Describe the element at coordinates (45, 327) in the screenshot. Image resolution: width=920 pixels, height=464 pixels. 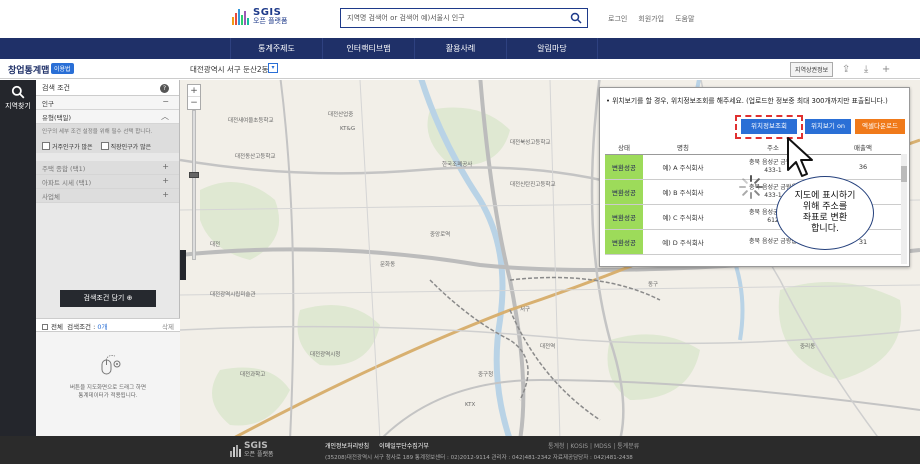
I see `select-all-checkbox` at that location.